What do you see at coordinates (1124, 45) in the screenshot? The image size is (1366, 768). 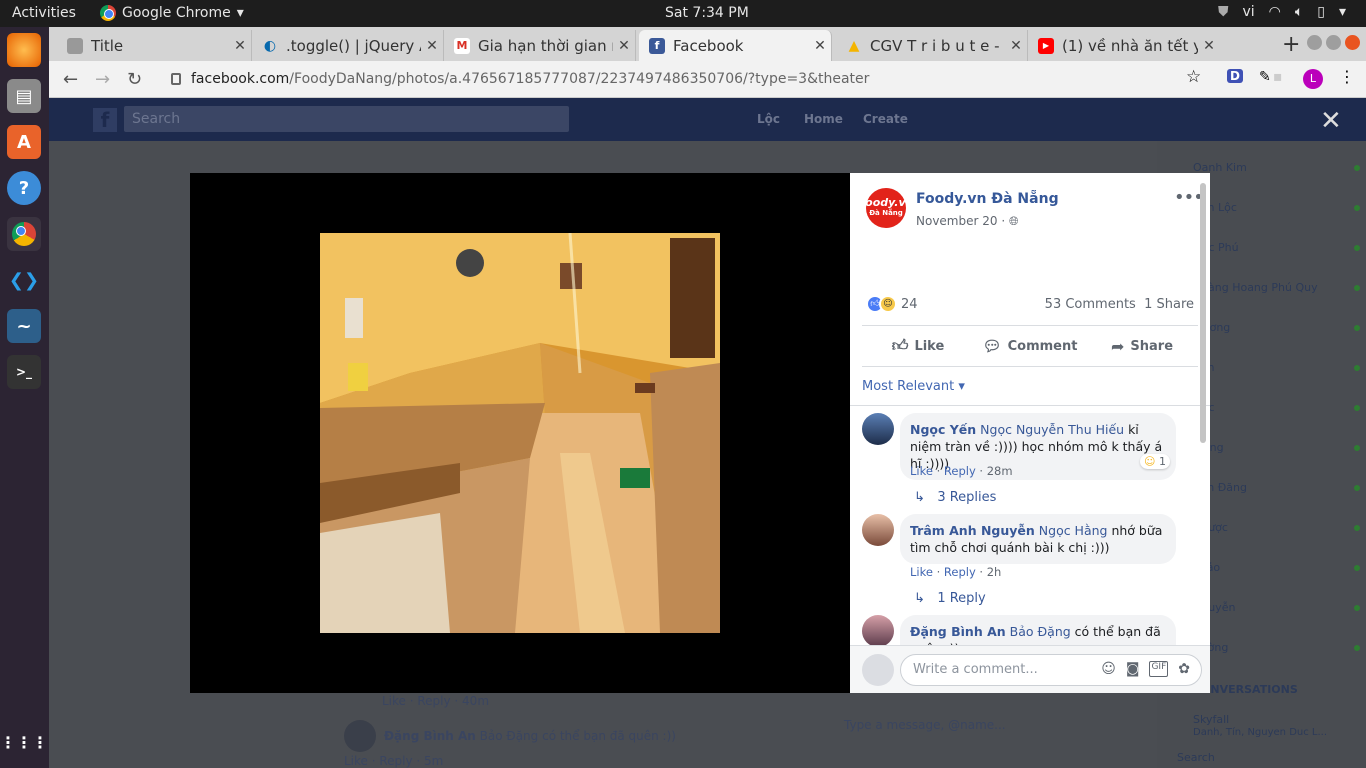 I see `tab-youtube: ▶ (1) về nhà ăn tết ye ✕` at bounding box center [1124, 45].